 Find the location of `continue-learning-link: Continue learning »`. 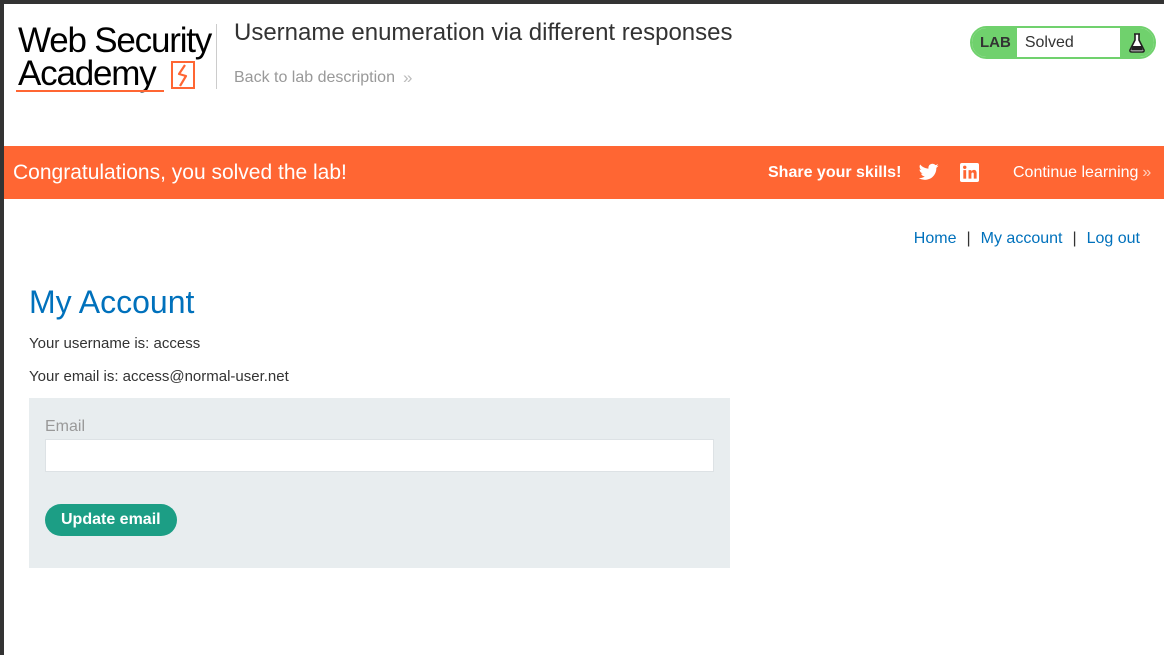

continue-learning-link: Continue learning » is located at coordinates (1082, 173).